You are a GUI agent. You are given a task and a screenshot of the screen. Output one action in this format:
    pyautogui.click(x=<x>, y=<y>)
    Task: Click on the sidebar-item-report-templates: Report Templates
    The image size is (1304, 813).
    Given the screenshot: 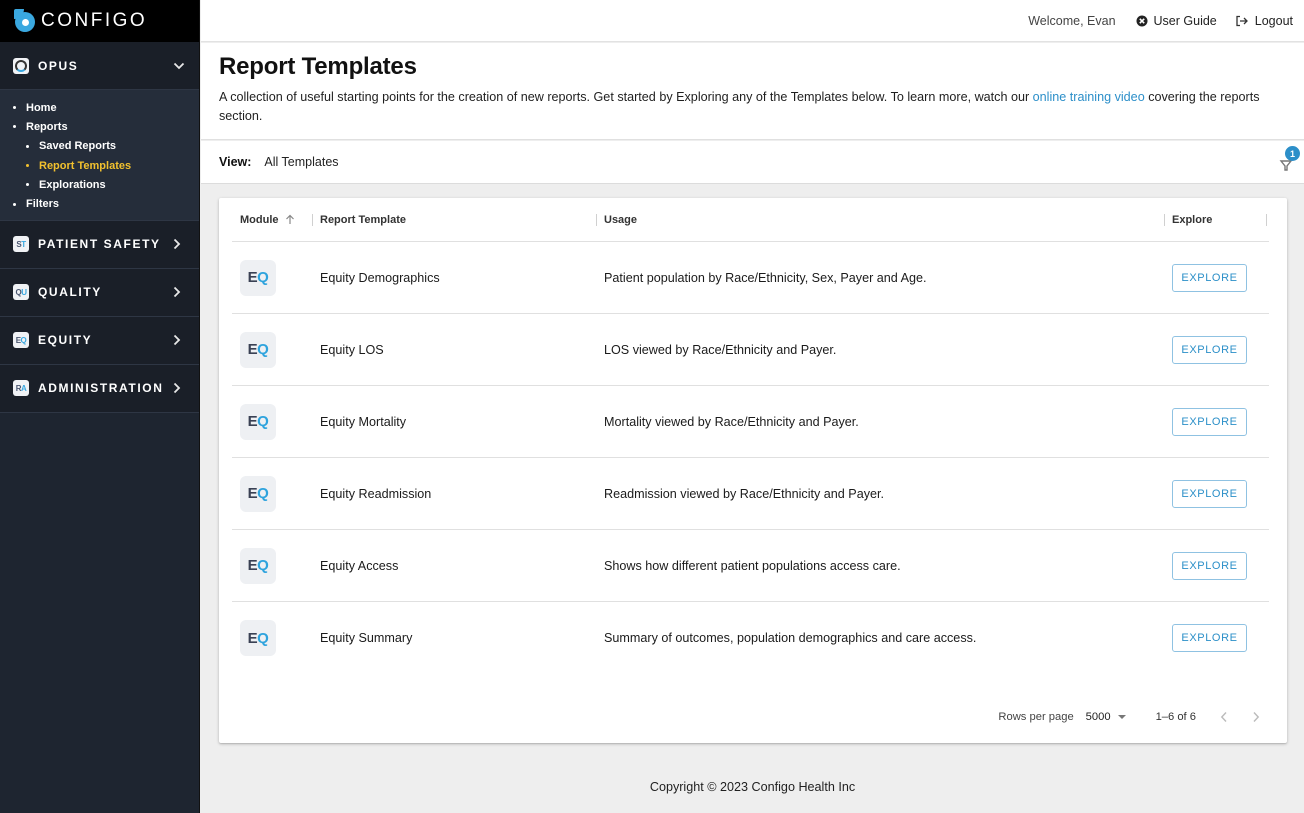 What is the action you would take?
    pyautogui.click(x=99, y=165)
    